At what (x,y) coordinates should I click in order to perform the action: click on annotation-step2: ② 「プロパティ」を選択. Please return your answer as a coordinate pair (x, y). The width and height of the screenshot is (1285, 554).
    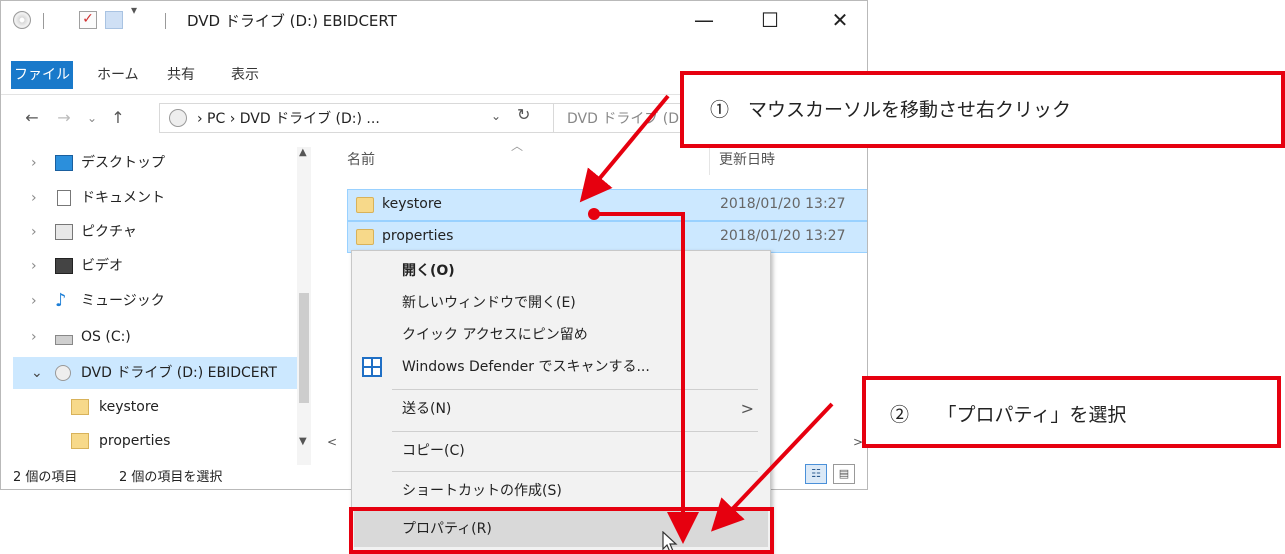
    Looking at the image, I should click on (1071, 412).